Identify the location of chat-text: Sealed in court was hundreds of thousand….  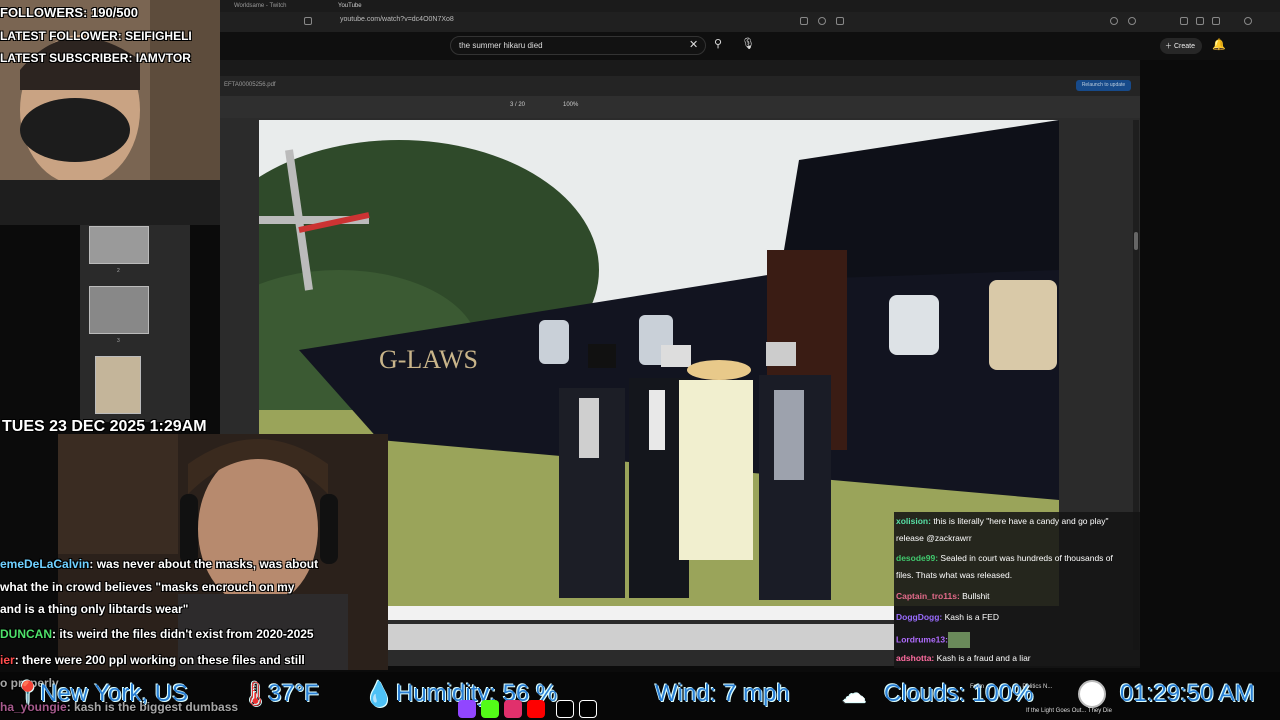
(1025, 558).